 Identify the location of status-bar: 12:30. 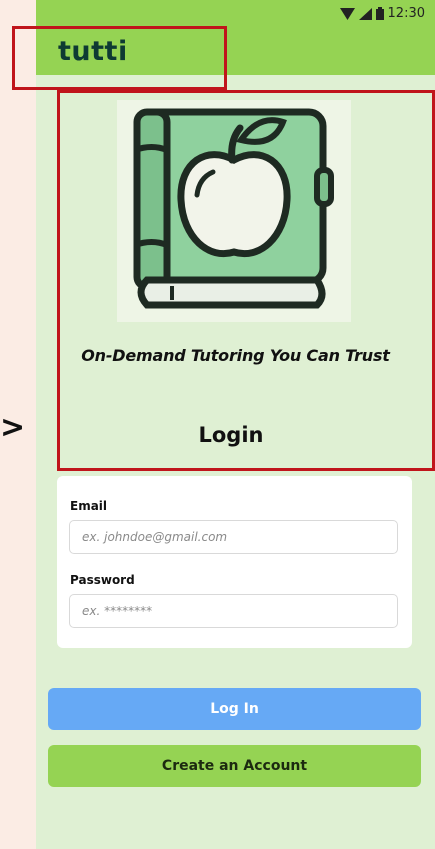
(235, 14).